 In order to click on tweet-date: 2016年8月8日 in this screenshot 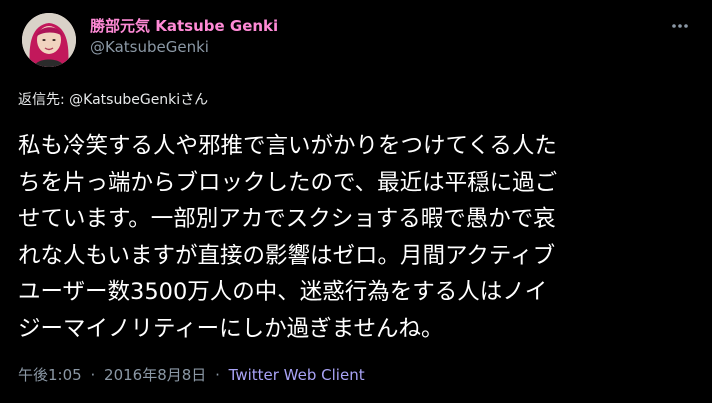, I will do `click(155, 375)`.